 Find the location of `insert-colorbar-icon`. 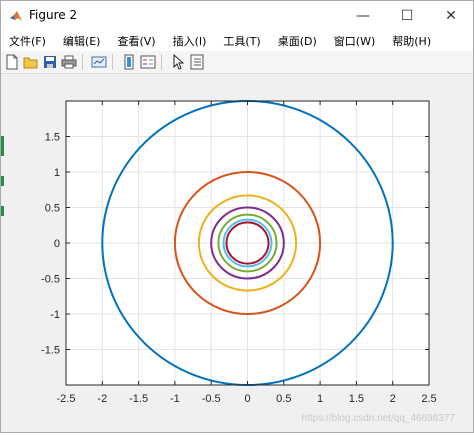

insert-colorbar-icon is located at coordinates (129, 62).